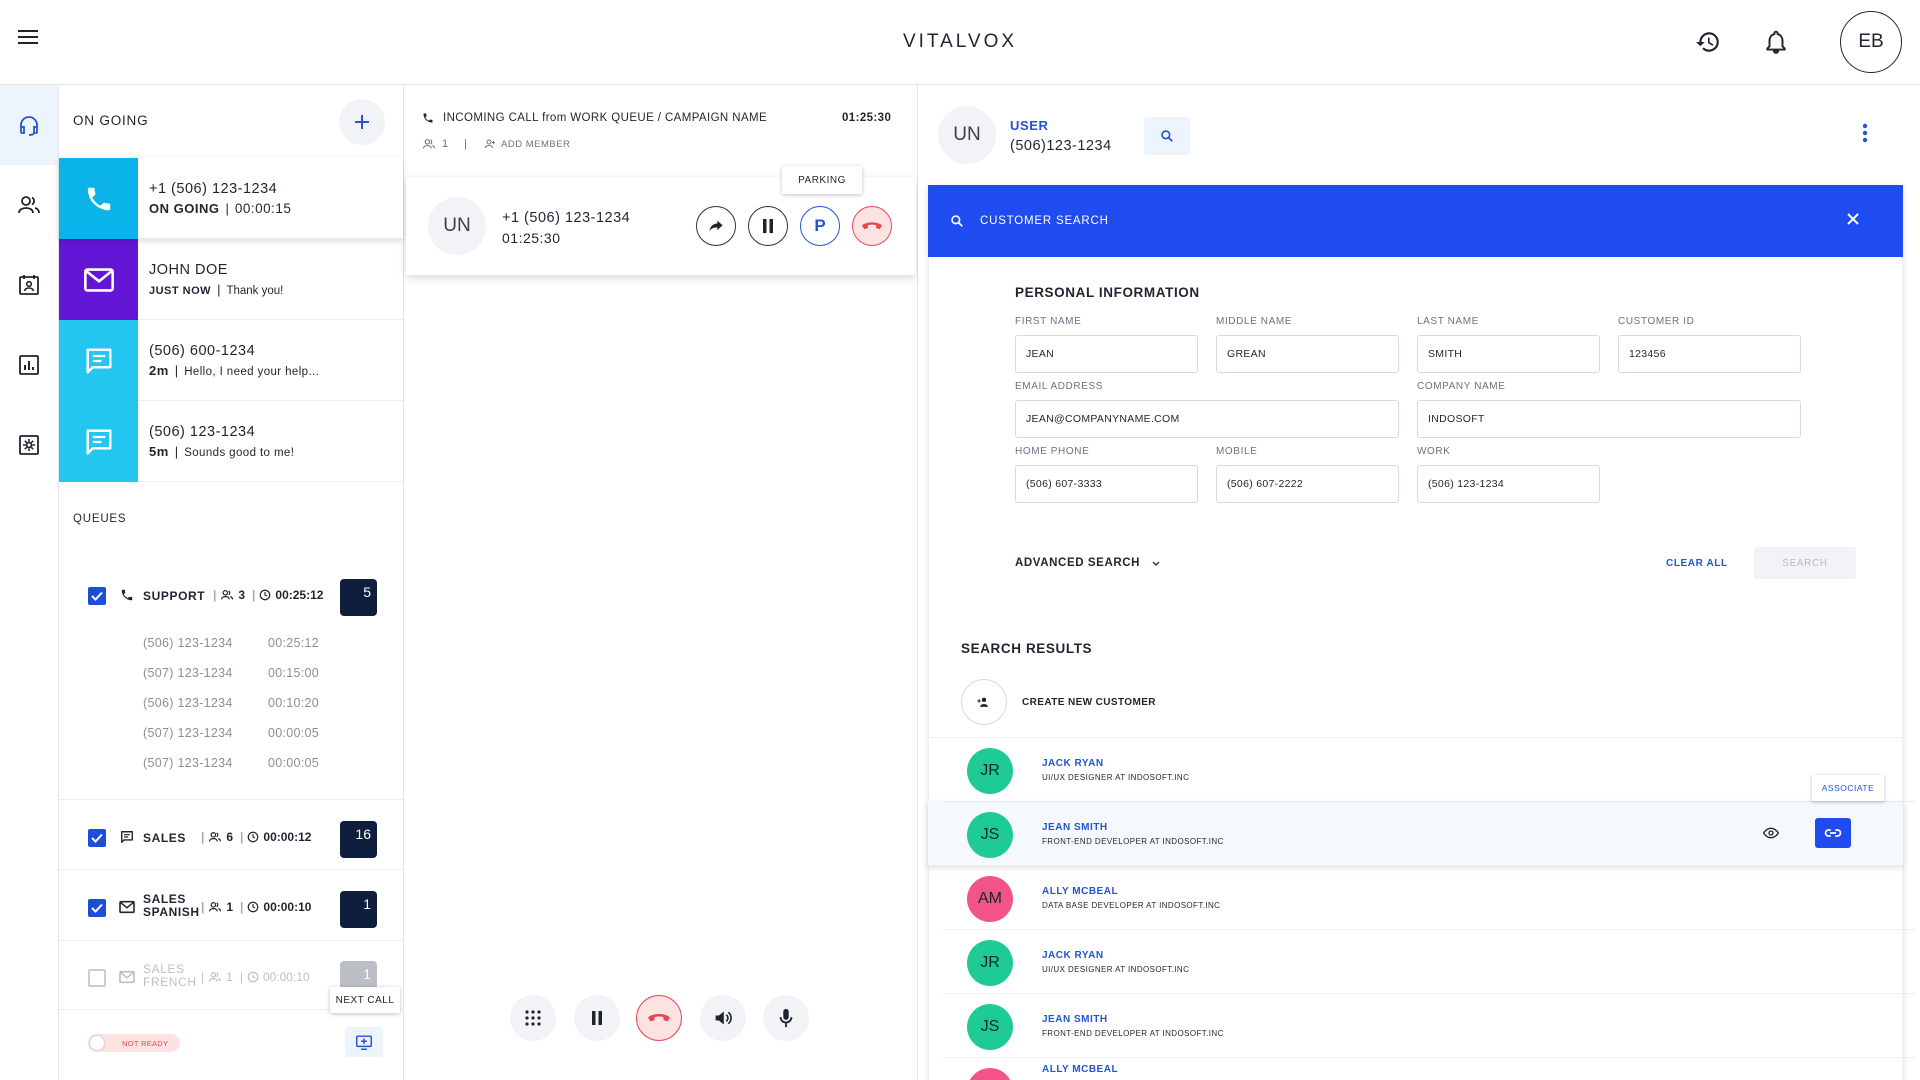 The image size is (1920, 1080). Describe the element at coordinates (1048, 321) in the screenshot. I see `first-name-label: FIRST NAME` at that location.